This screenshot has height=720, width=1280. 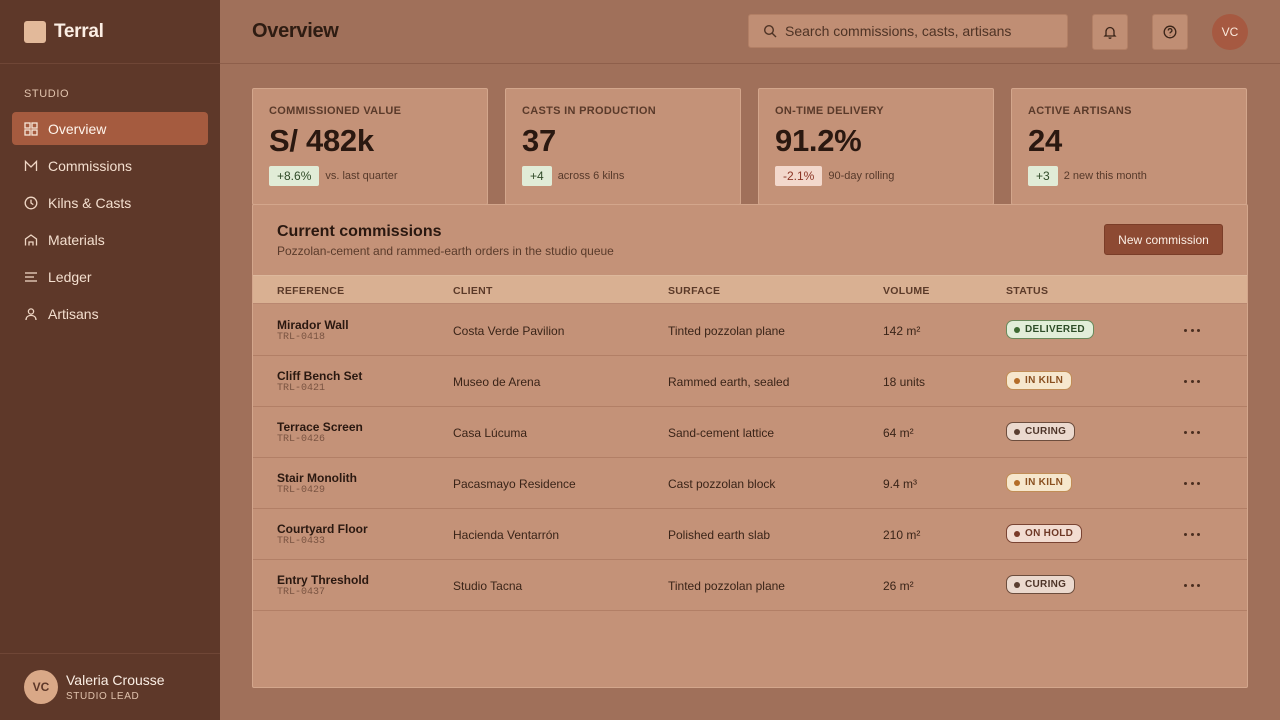 I want to click on volume-cell: 142 m², so click(x=902, y=331).